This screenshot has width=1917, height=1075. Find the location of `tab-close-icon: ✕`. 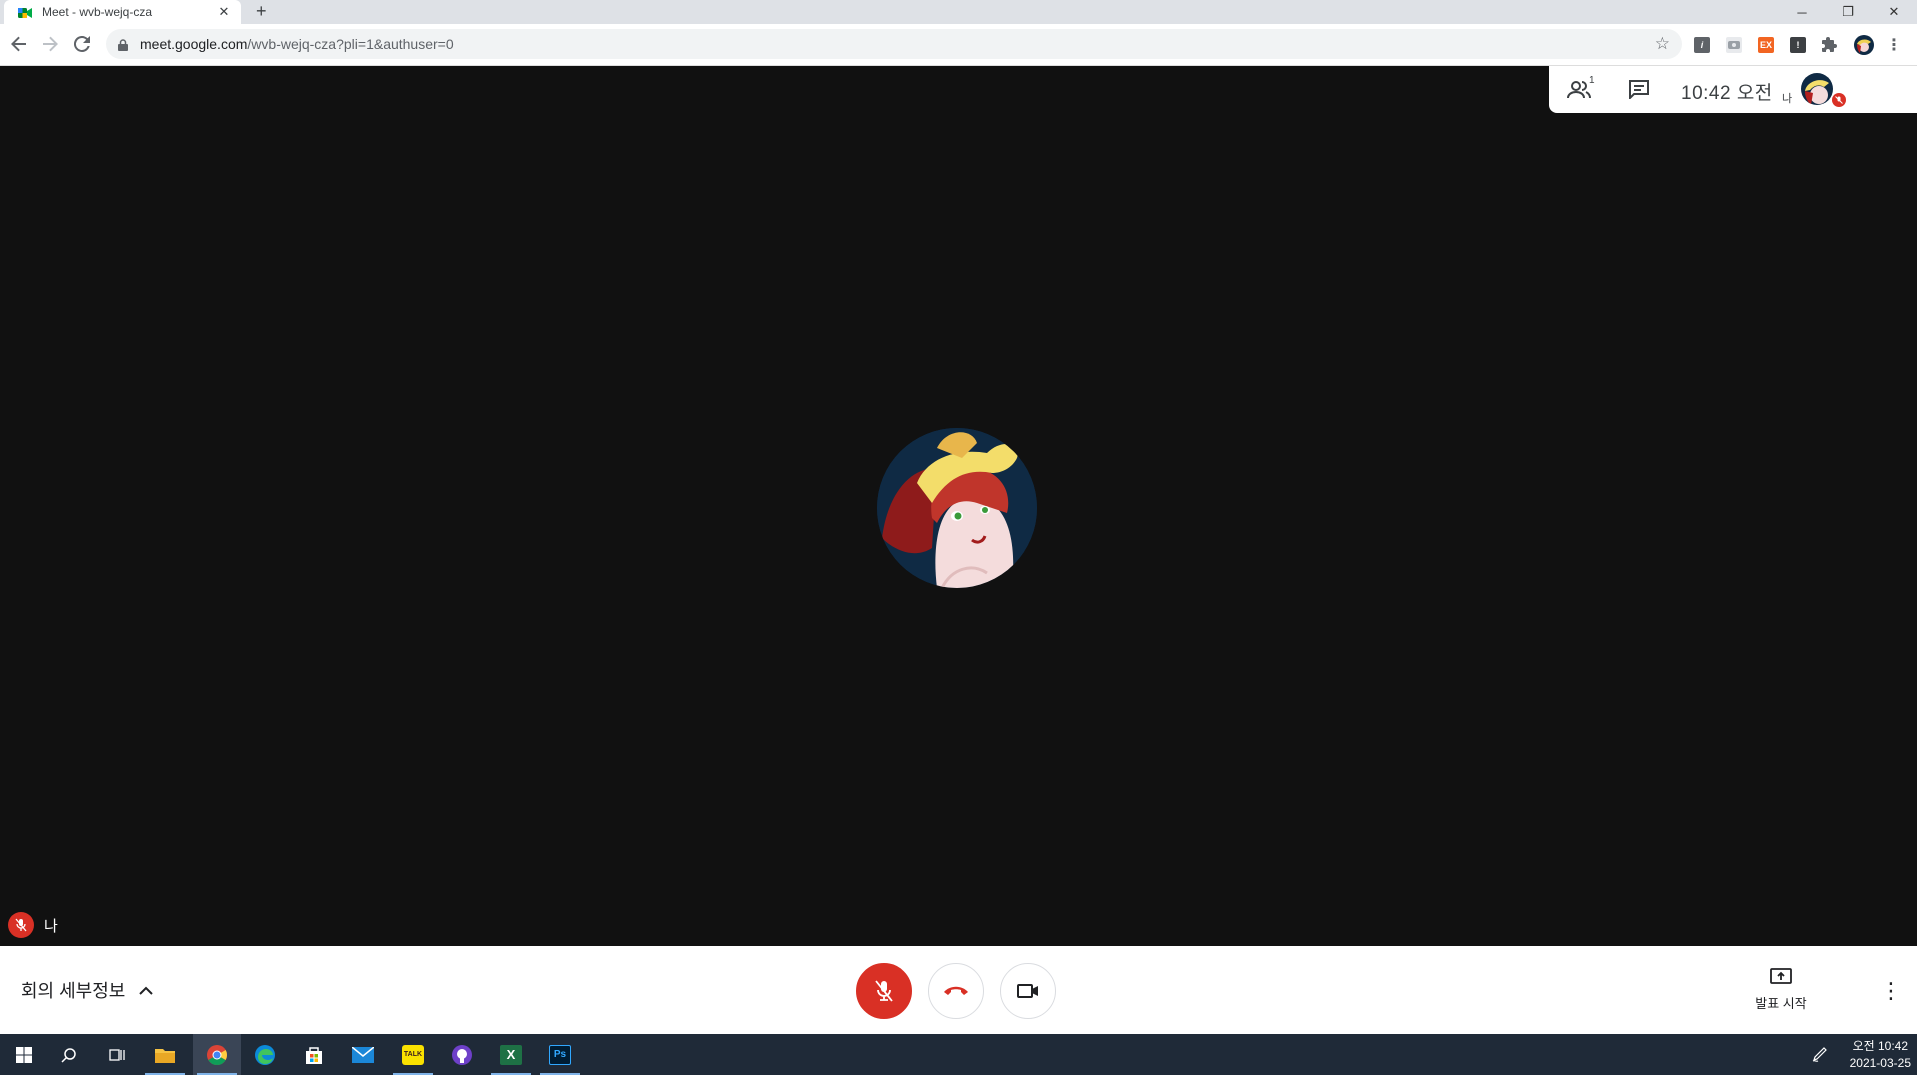

tab-close-icon: ✕ is located at coordinates (224, 12).